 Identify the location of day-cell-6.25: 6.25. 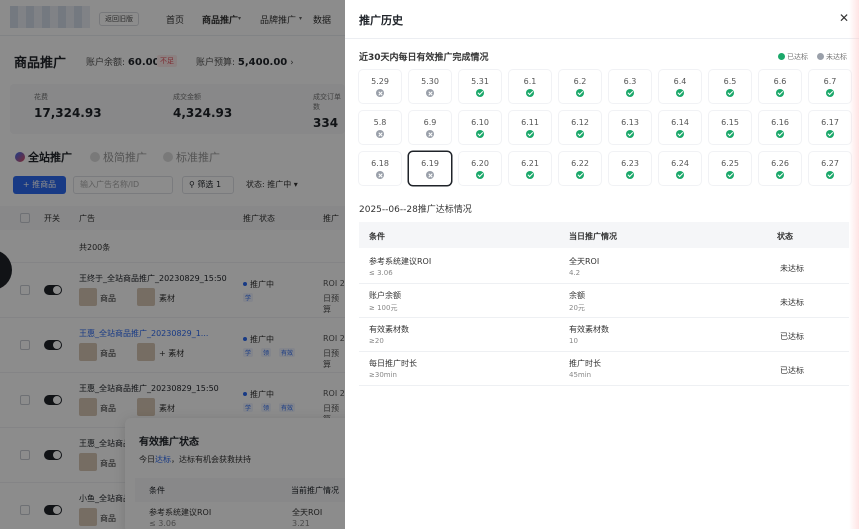
(730, 168).